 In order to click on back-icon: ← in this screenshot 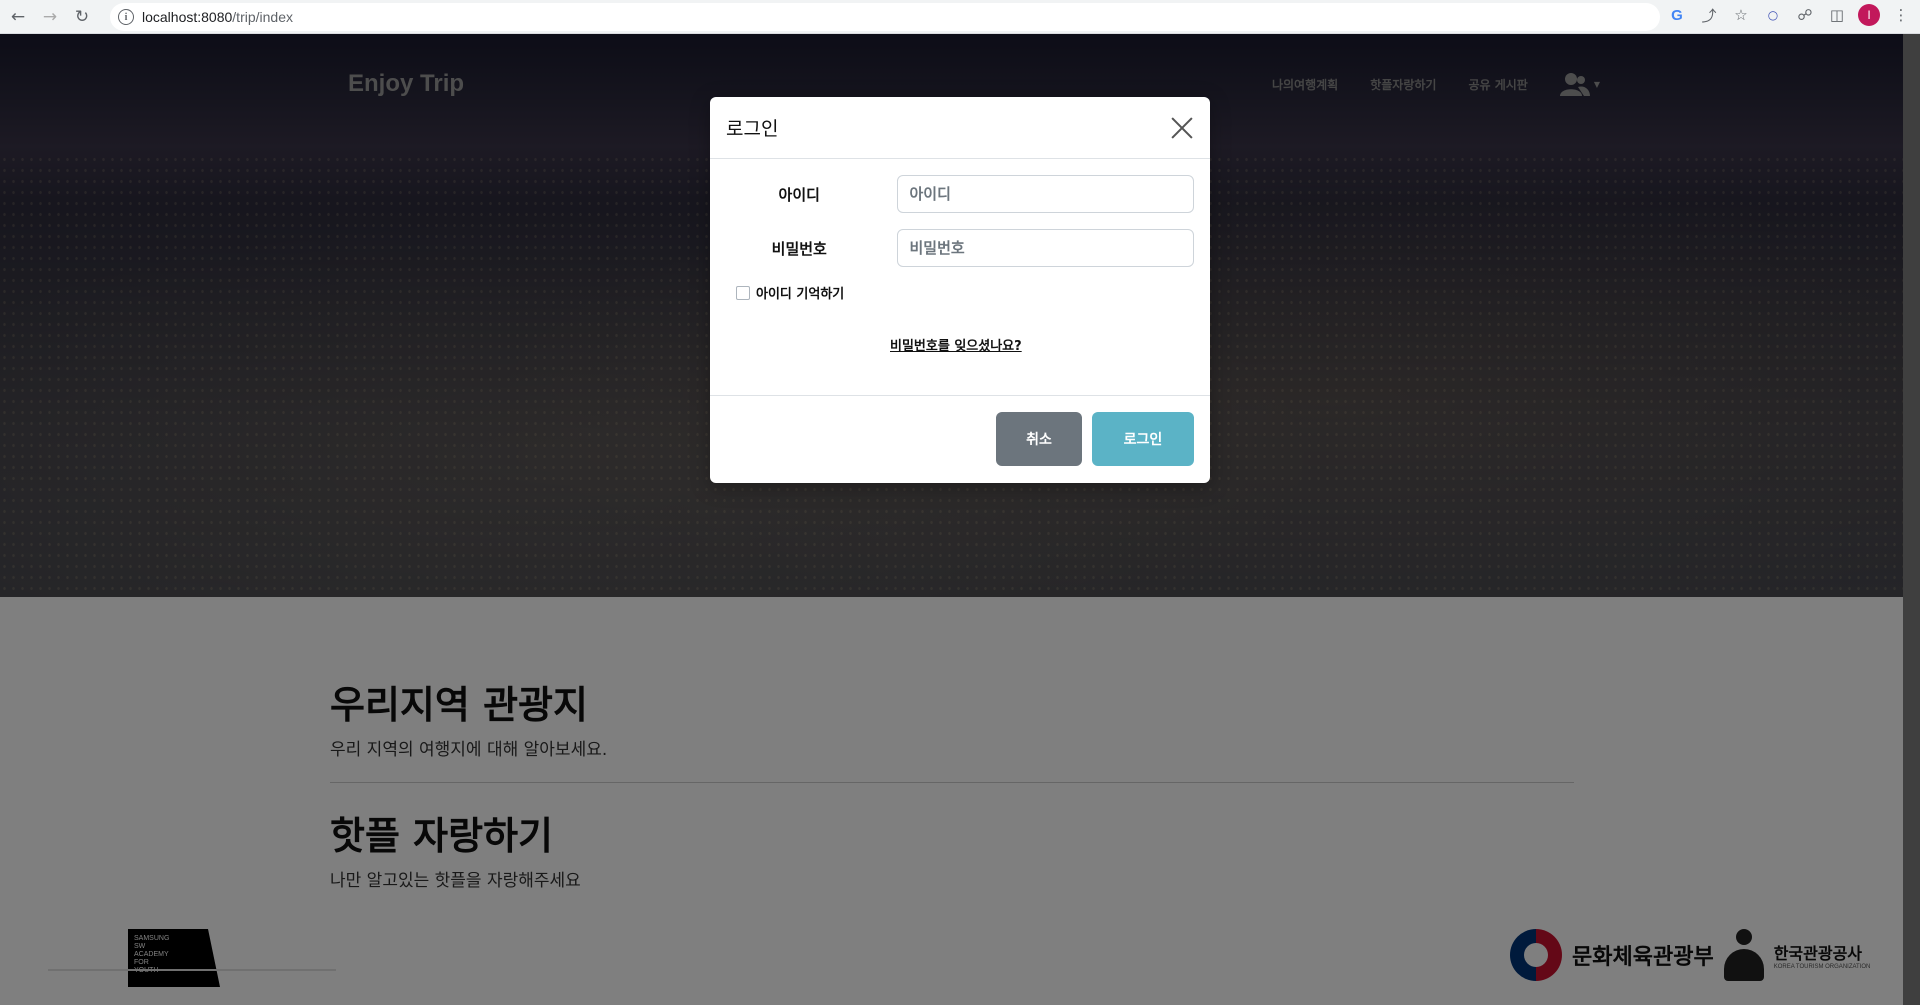, I will do `click(18, 17)`.